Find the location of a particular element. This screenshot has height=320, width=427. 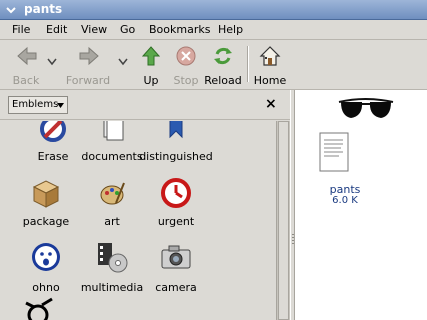

stop-button: Stop is located at coordinates (186, 65).